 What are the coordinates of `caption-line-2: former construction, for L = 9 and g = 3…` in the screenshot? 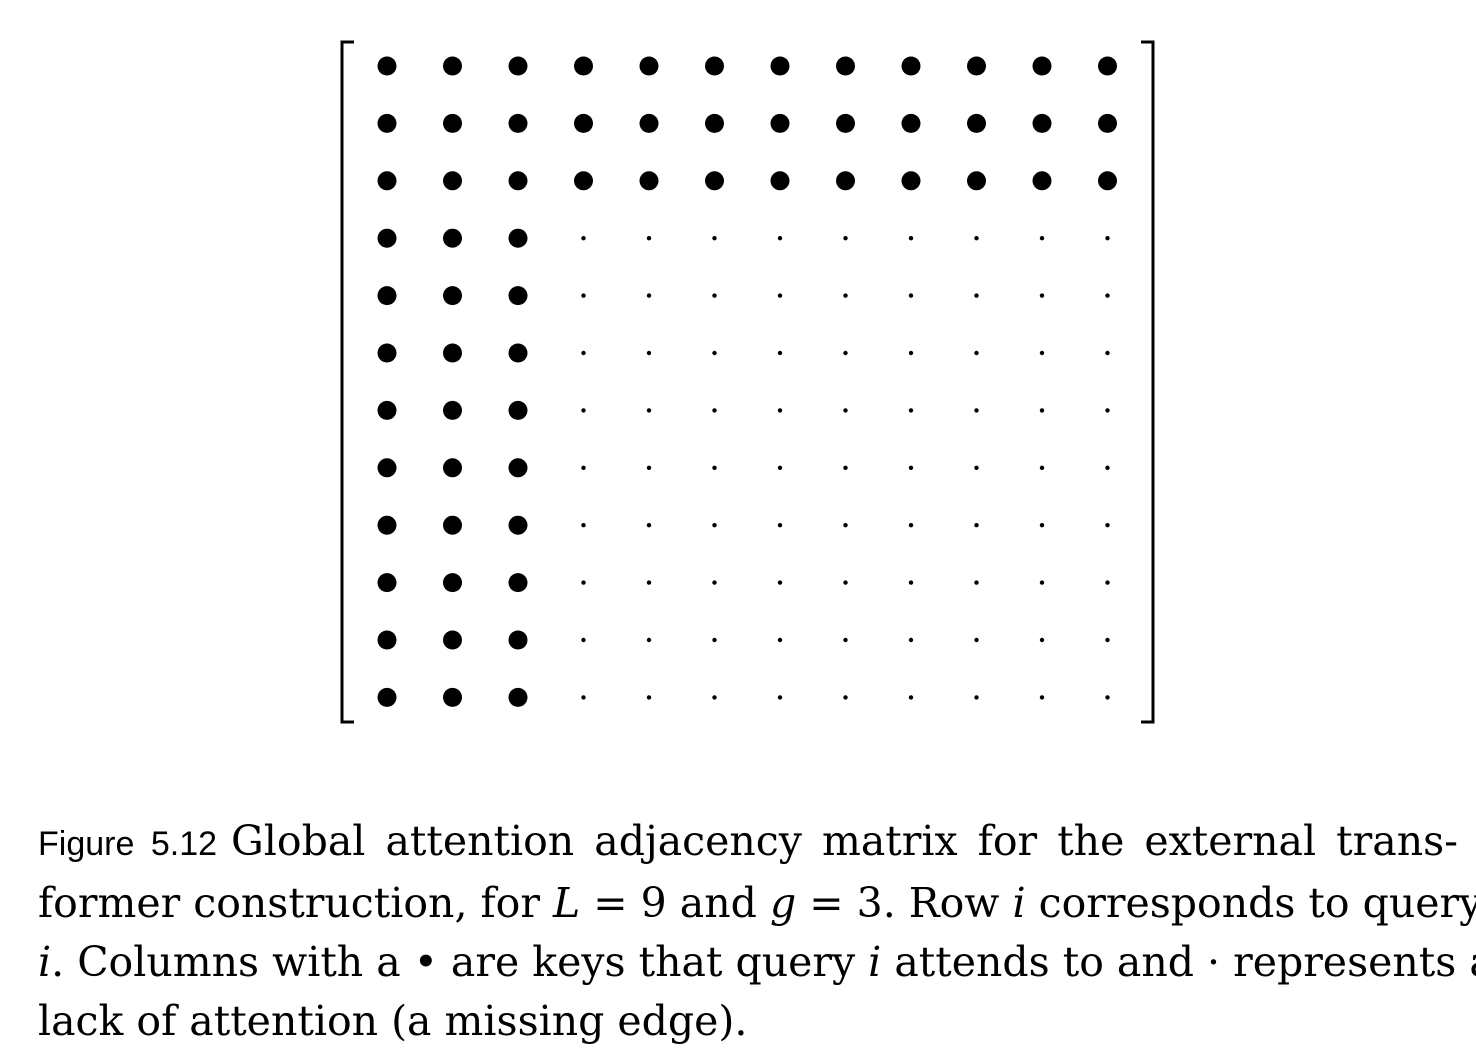 It's located at (757, 903).